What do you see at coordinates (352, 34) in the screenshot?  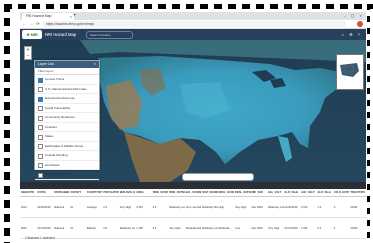 I see `header-icons: ⌂ ⚙ ?` at bounding box center [352, 34].